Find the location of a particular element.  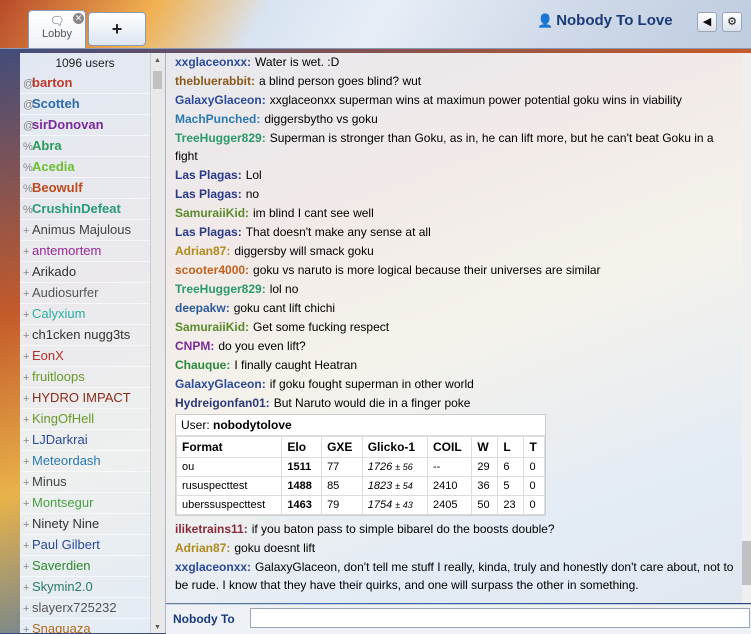

chat-text: im blind I cant see well is located at coordinates (313, 213).